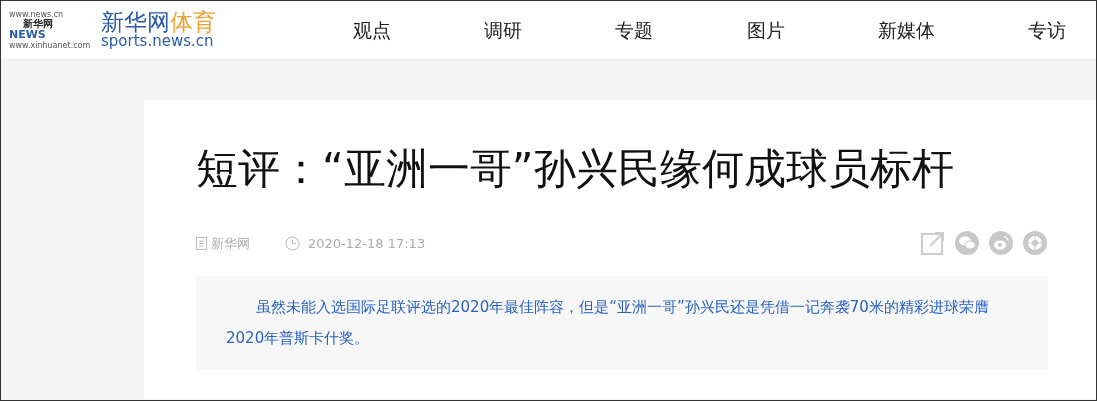 The width and height of the screenshot is (1097, 401). What do you see at coordinates (157, 41) in the screenshot?
I see `logo-text: sports.news.cn` at bounding box center [157, 41].